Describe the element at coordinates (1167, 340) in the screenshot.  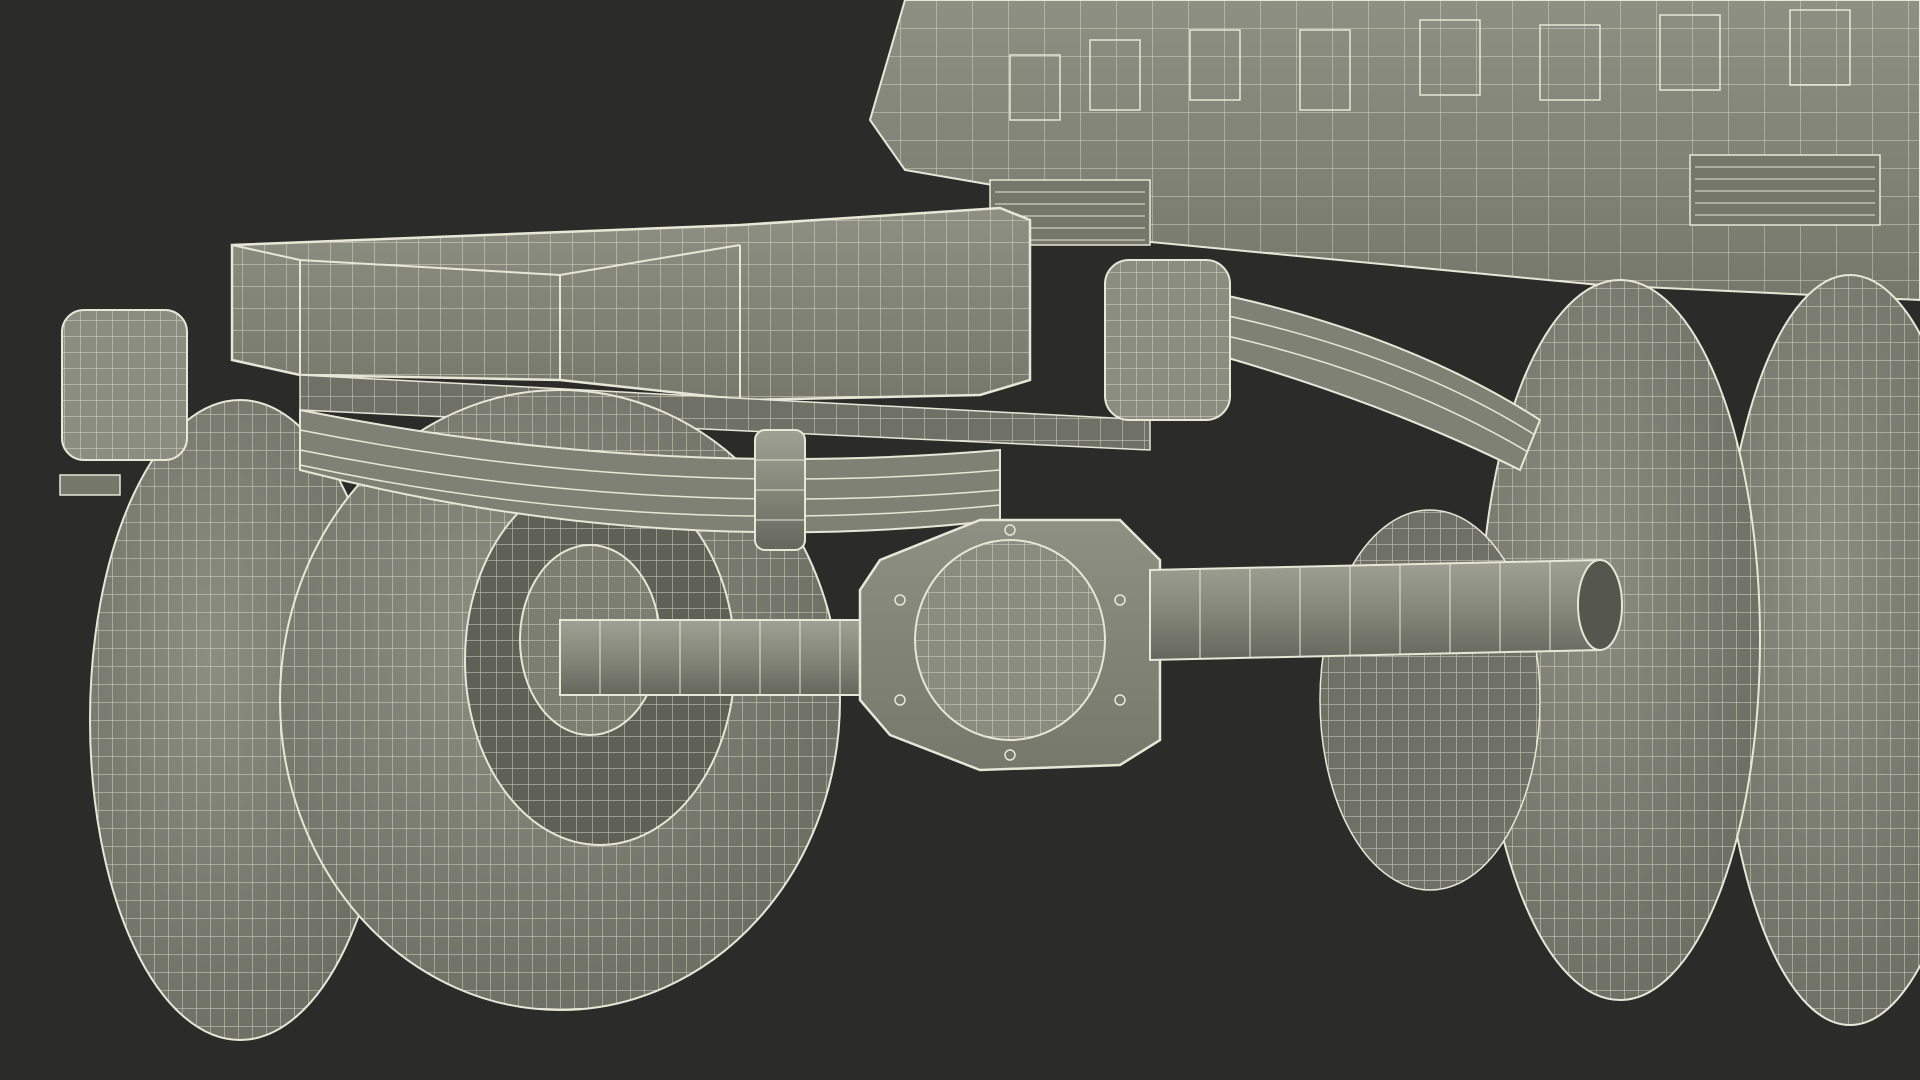
I see `right-tail-light` at that location.